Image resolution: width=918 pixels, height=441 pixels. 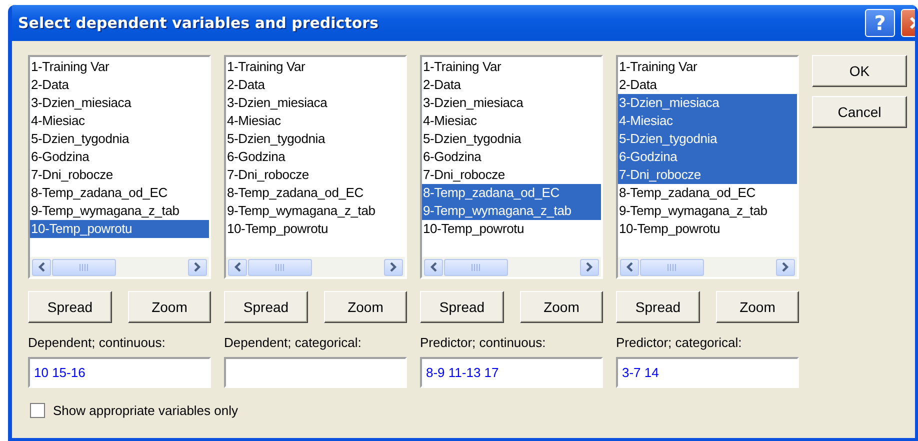 I want to click on field-label: Predictor; categorical:, so click(x=679, y=343).